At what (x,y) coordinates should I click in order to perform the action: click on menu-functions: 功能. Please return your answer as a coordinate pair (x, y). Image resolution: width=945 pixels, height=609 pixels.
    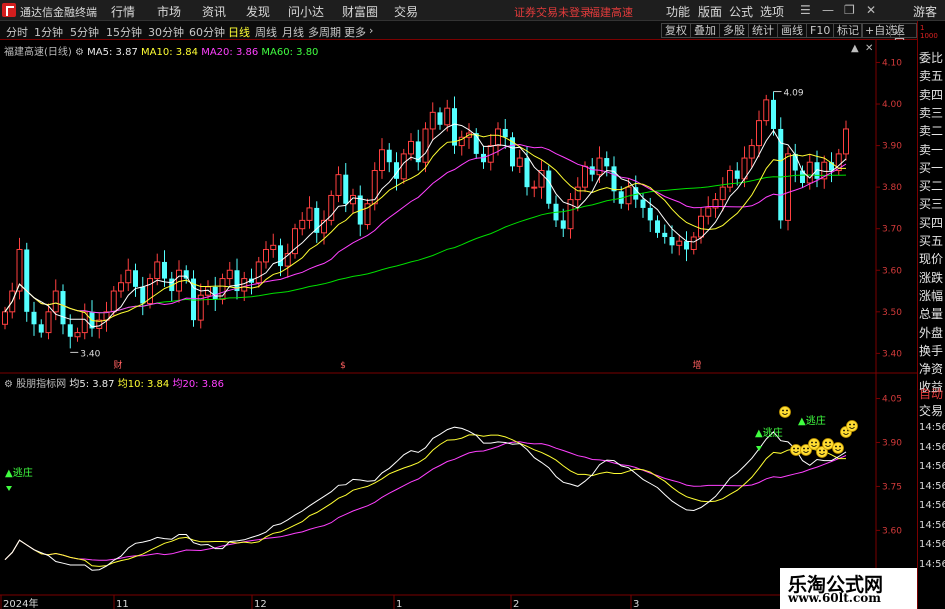
    Looking at the image, I should click on (678, 11).